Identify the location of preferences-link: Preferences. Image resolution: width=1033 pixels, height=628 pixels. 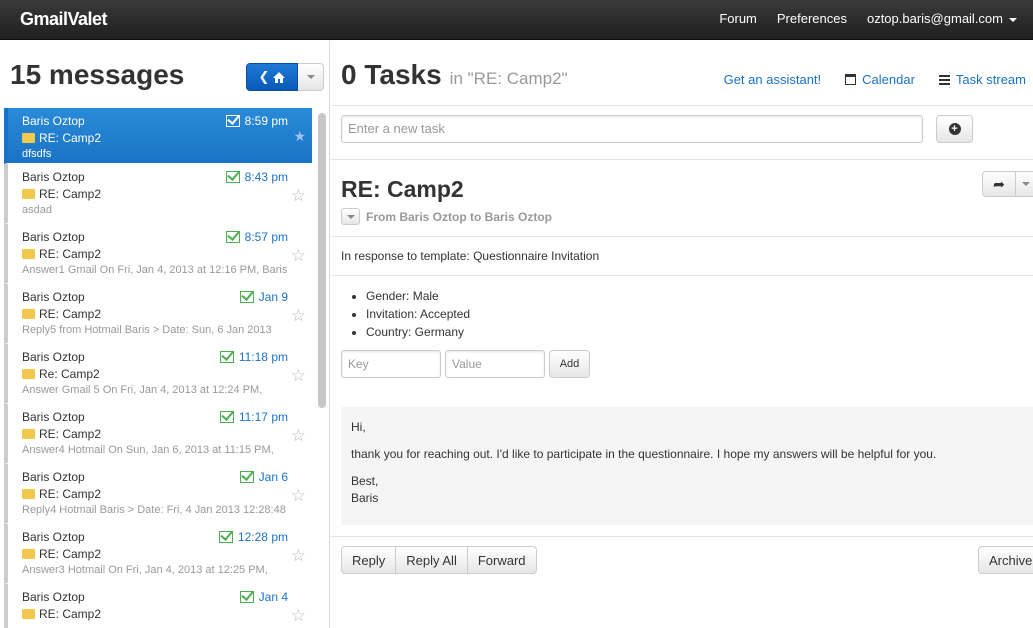
(812, 18).